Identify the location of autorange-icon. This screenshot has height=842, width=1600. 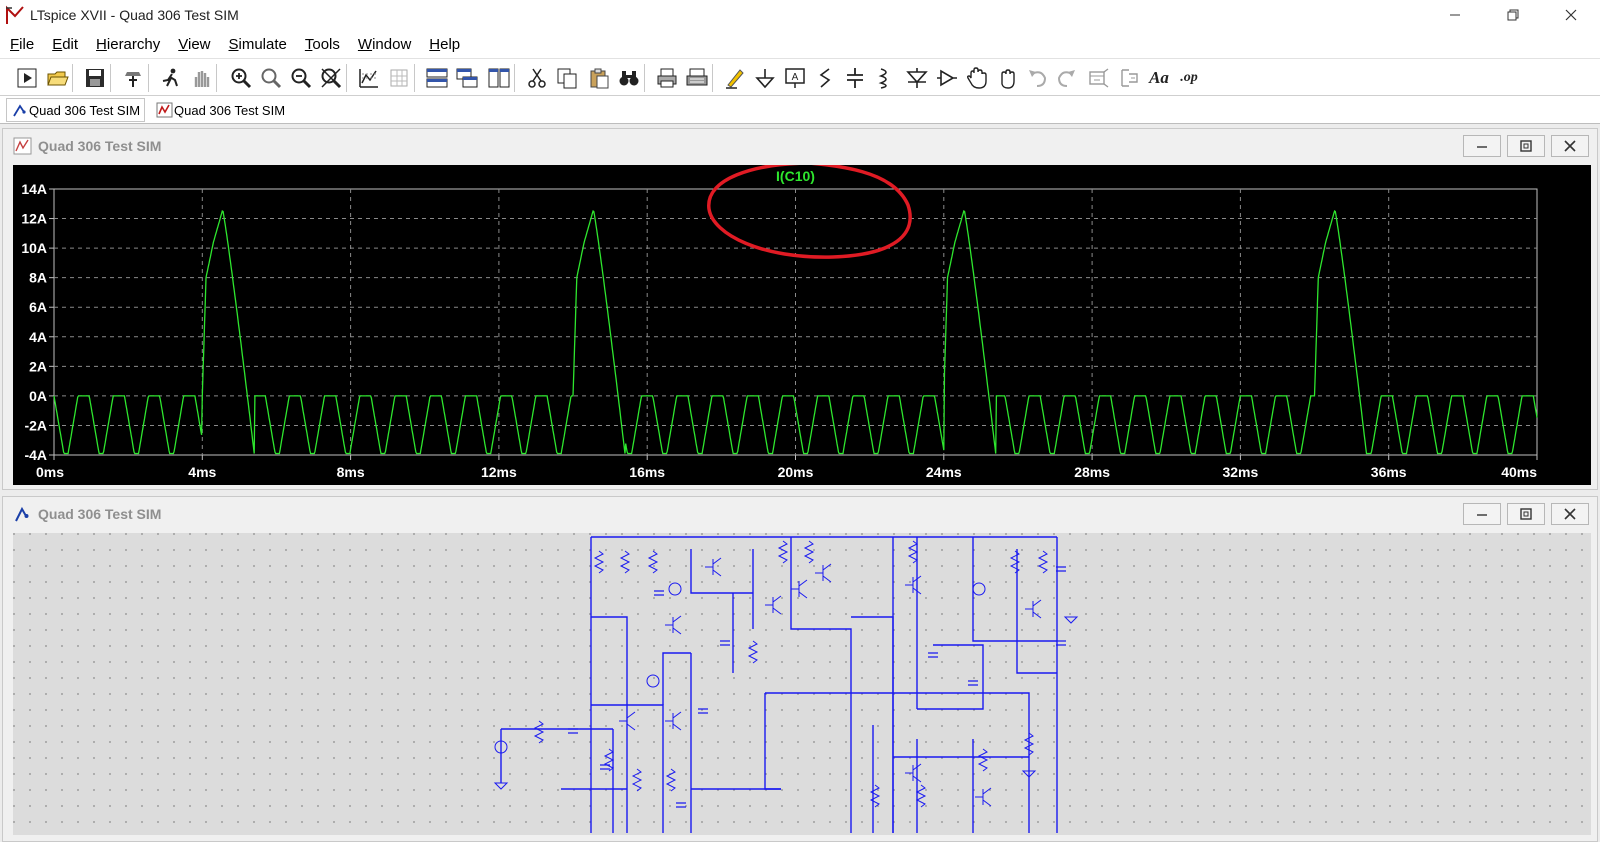
(368, 78).